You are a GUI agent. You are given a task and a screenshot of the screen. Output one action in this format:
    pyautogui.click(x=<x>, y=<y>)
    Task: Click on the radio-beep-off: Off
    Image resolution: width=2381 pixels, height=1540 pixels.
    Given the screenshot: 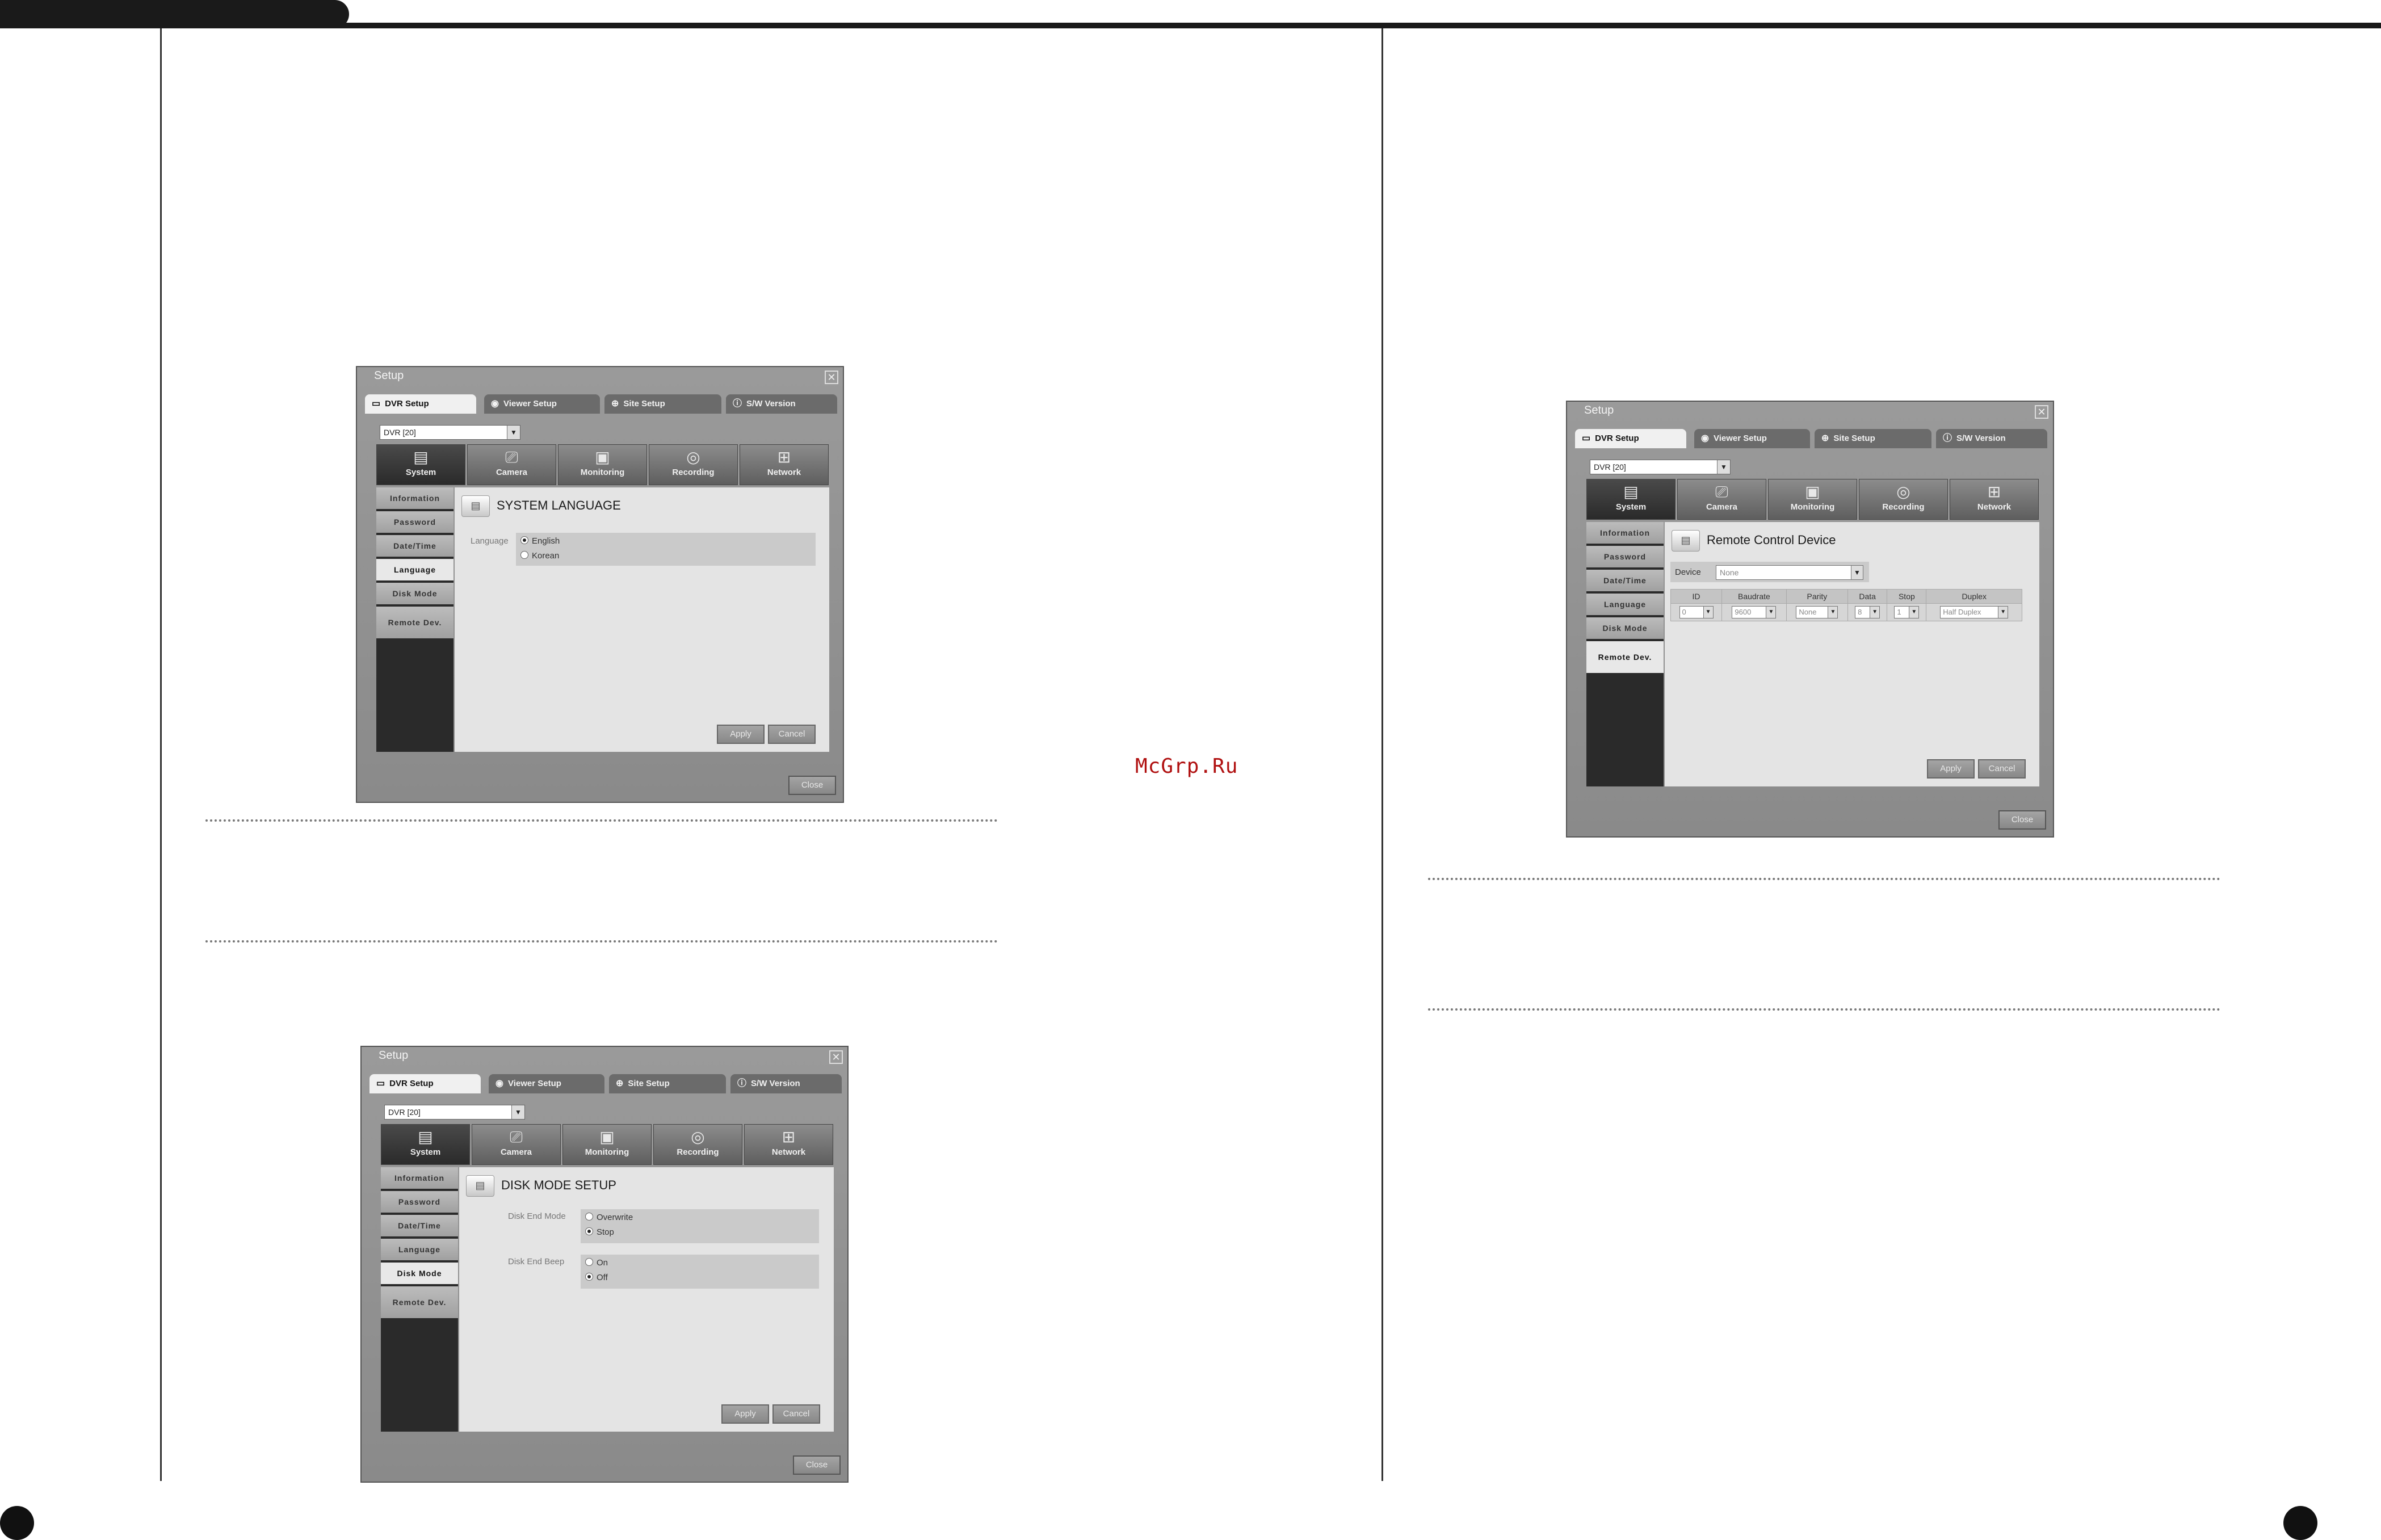 What is the action you would take?
    pyautogui.click(x=596, y=1277)
    